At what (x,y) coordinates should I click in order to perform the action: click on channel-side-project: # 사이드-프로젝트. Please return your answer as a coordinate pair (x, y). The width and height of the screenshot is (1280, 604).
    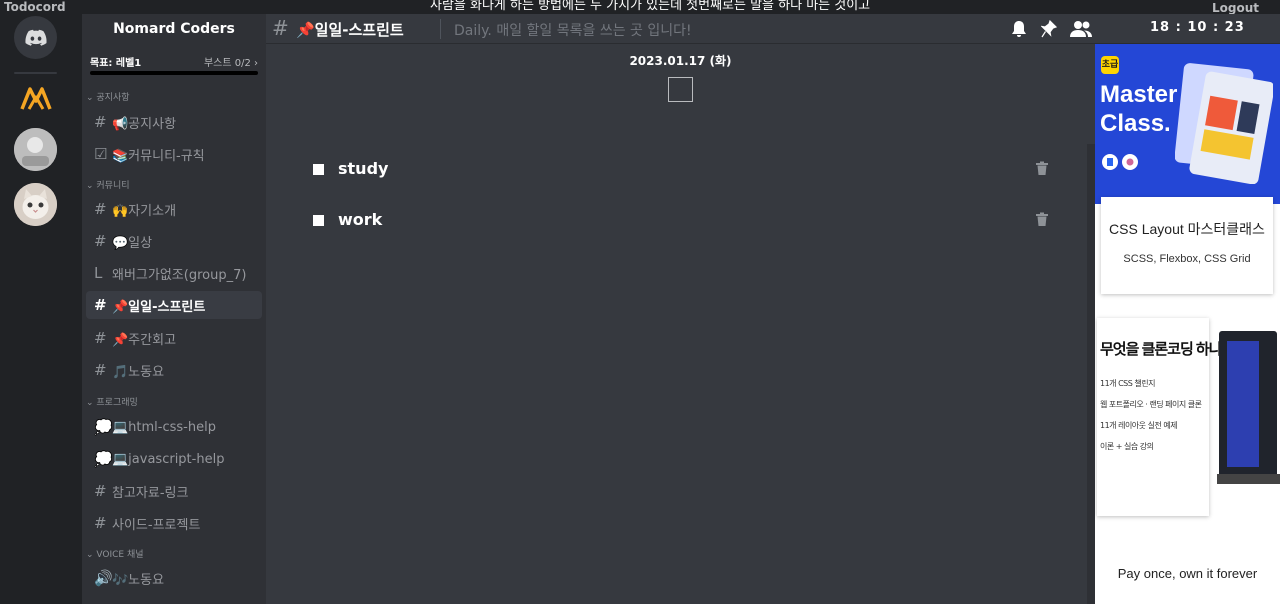
    Looking at the image, I should click on (174, 523).